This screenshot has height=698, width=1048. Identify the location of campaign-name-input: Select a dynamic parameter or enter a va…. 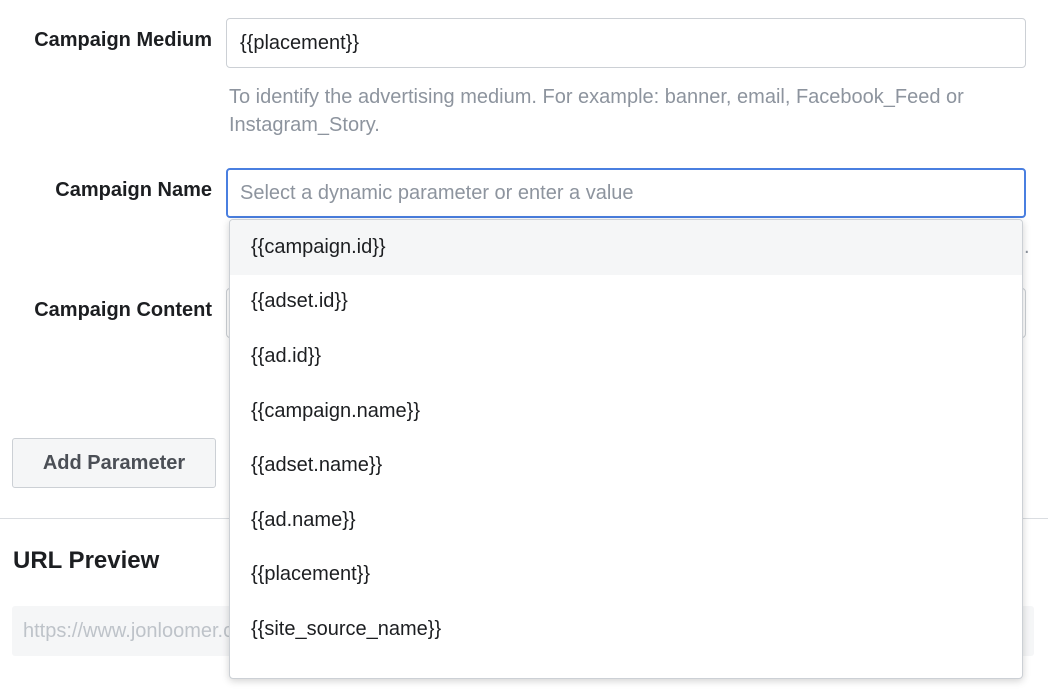
(626, 193).